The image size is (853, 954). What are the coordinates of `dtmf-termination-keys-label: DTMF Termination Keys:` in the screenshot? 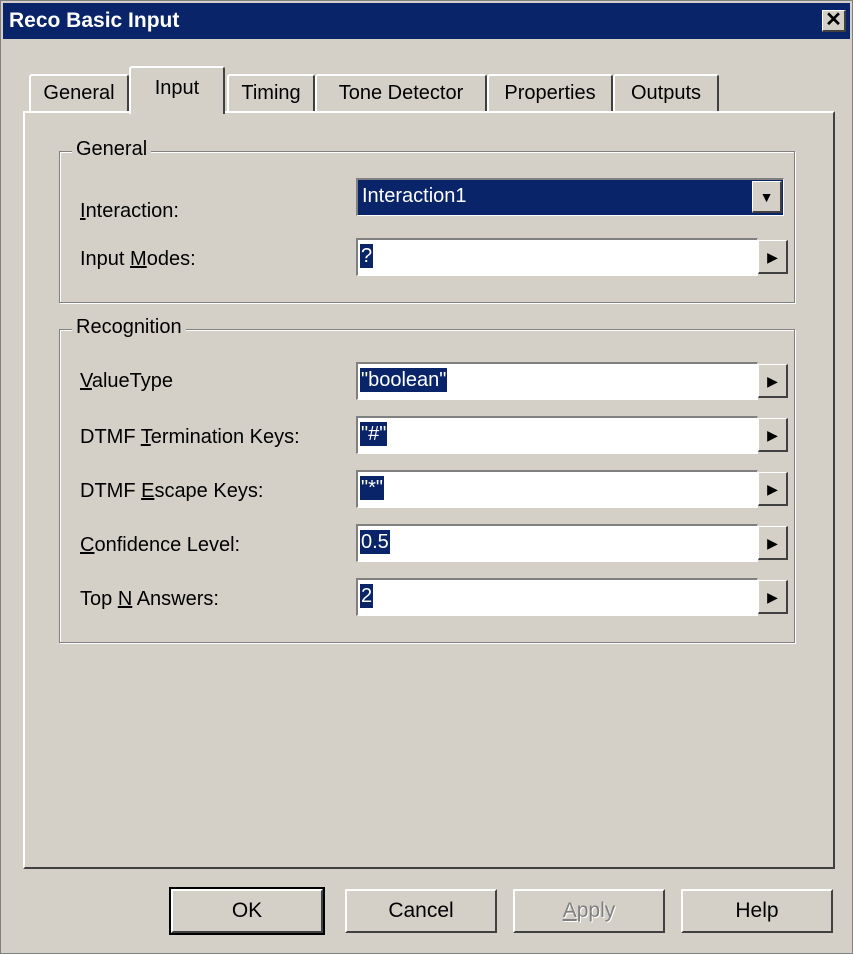 It's located at (190, 437).